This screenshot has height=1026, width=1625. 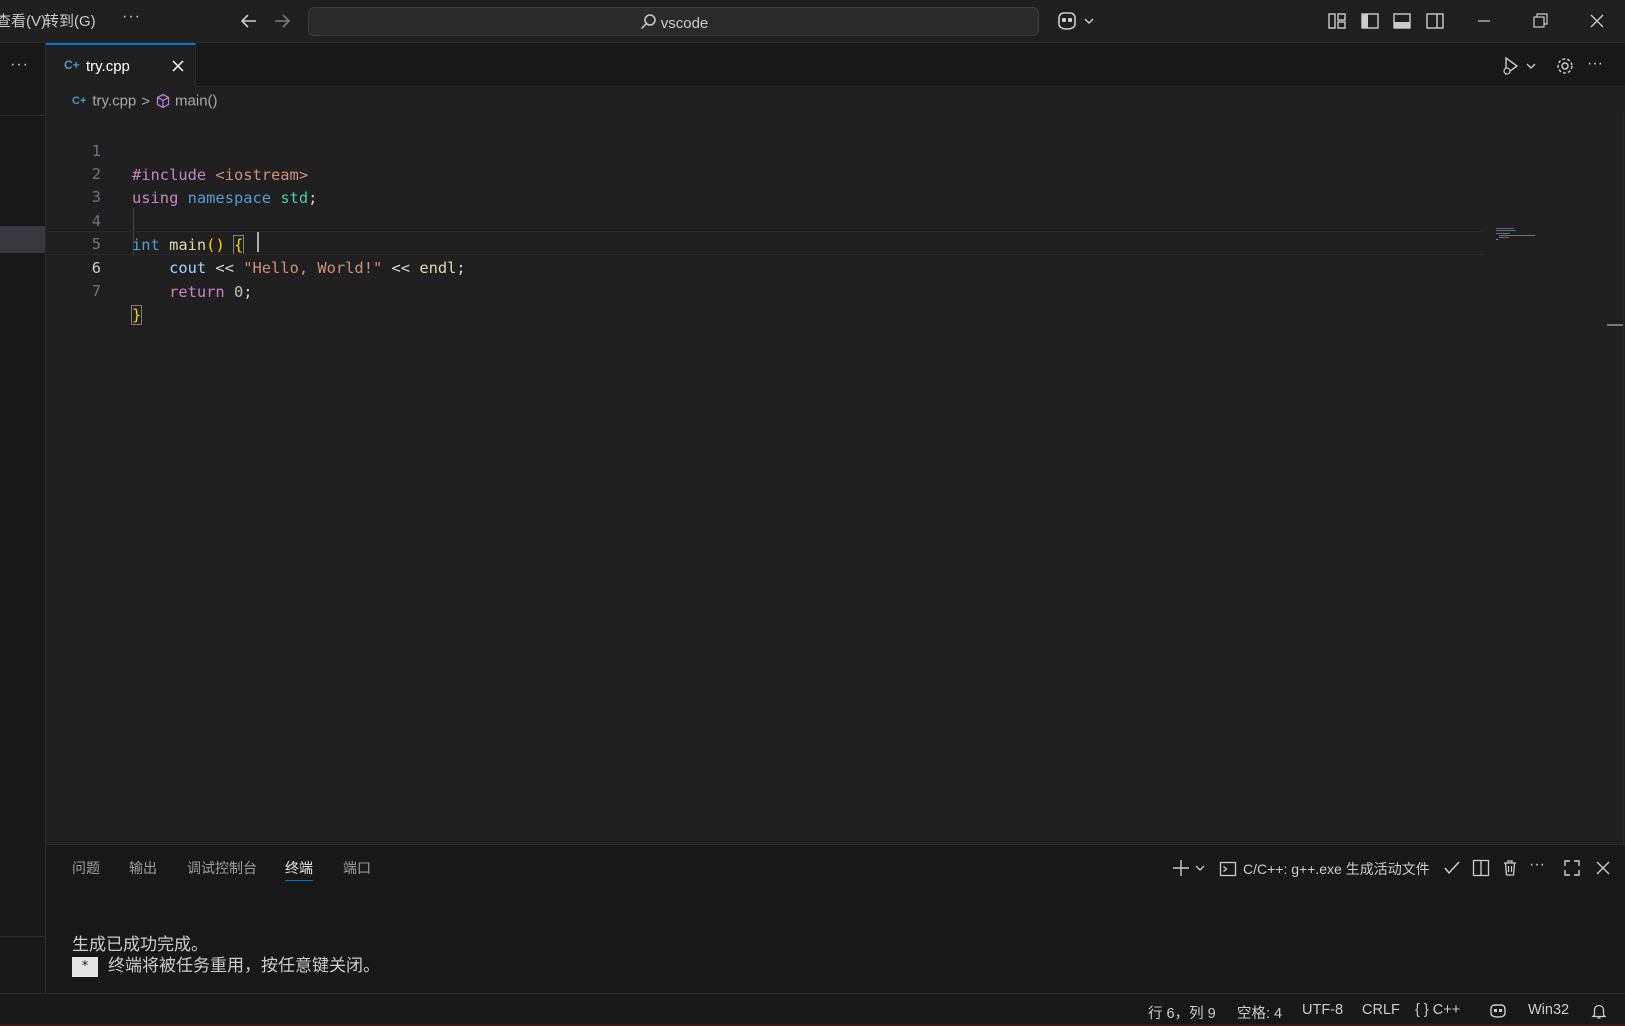 I want to click on close-window-icon, so click(x=1597, y=21).